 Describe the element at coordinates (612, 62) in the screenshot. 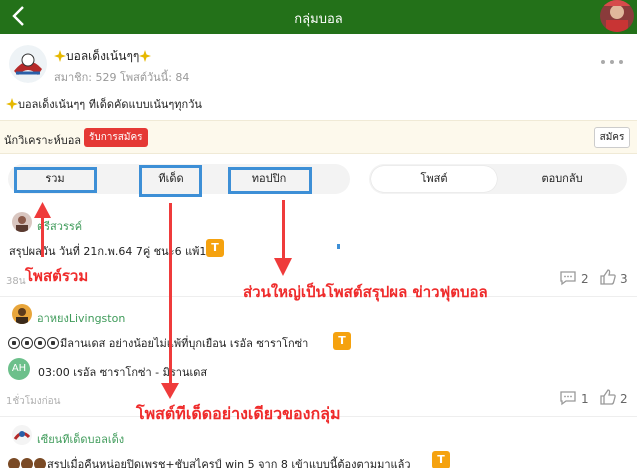

I see `more-options-icon` at that location.